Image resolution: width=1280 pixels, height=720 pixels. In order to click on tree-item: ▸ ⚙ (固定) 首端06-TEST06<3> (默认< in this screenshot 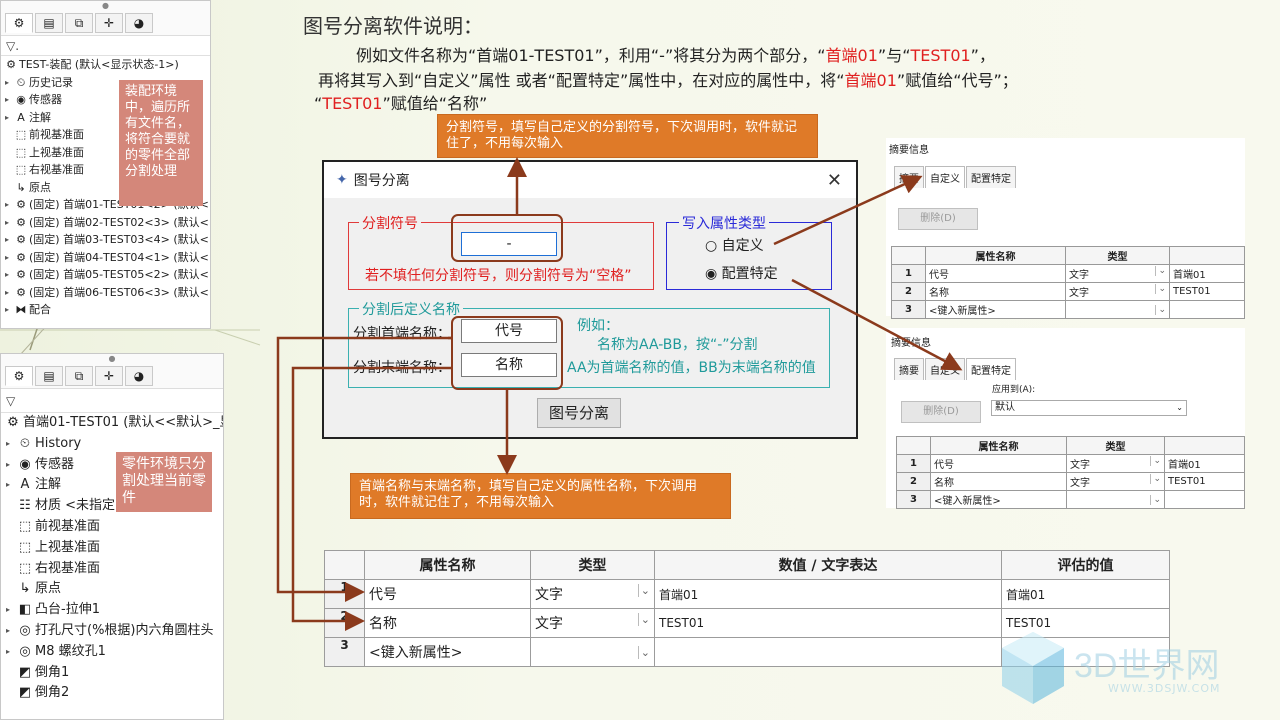, I will do `click(105, 293)`.